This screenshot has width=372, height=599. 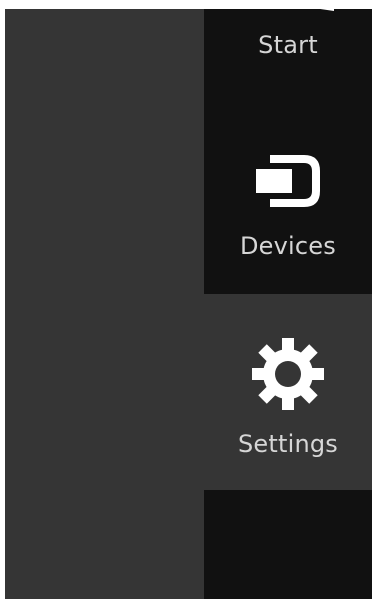 I want to click on gear-icon, so click(x=288, y=374).